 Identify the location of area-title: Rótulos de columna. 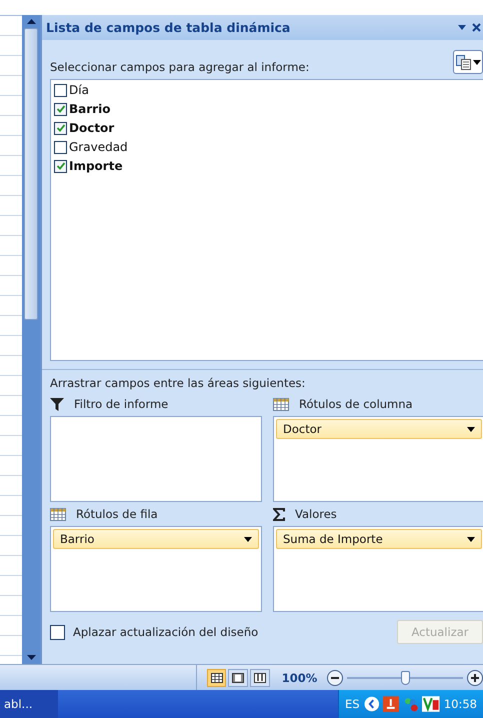
(356, 404).